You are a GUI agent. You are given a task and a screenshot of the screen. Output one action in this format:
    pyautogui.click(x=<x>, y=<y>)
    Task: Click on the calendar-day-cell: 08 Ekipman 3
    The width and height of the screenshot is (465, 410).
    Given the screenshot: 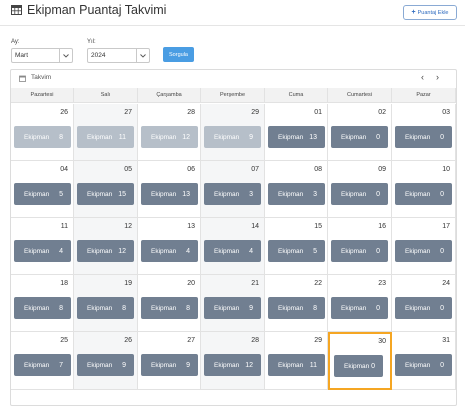 What is the action you would take?
    pyautogui.click(x=296, y=189)
    